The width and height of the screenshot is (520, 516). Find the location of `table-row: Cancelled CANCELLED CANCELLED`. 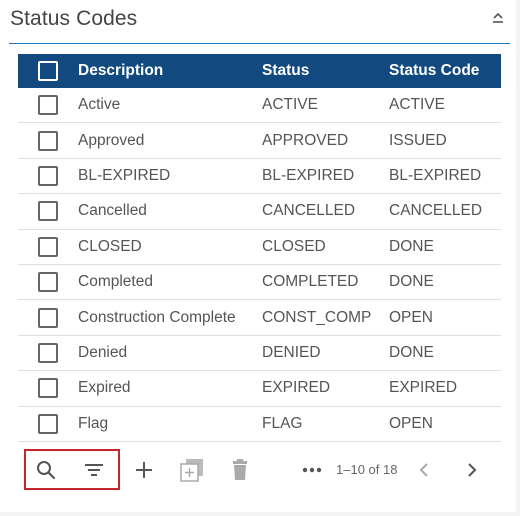

table-row: Cancelled CANCELLED CANCELLED is located at coordinates (259, 212).